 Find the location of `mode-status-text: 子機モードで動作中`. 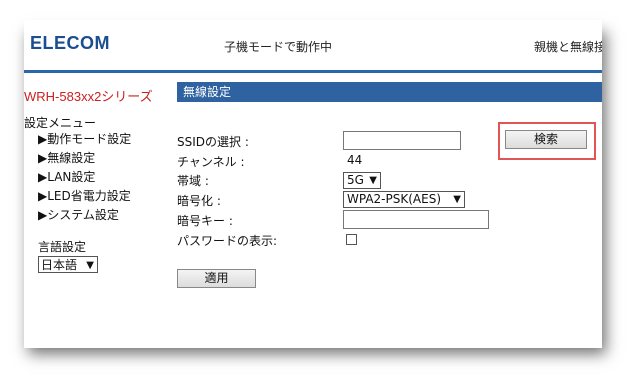

mode-status-text: 子機モードで動作中 is located at coordinates (278, 47).